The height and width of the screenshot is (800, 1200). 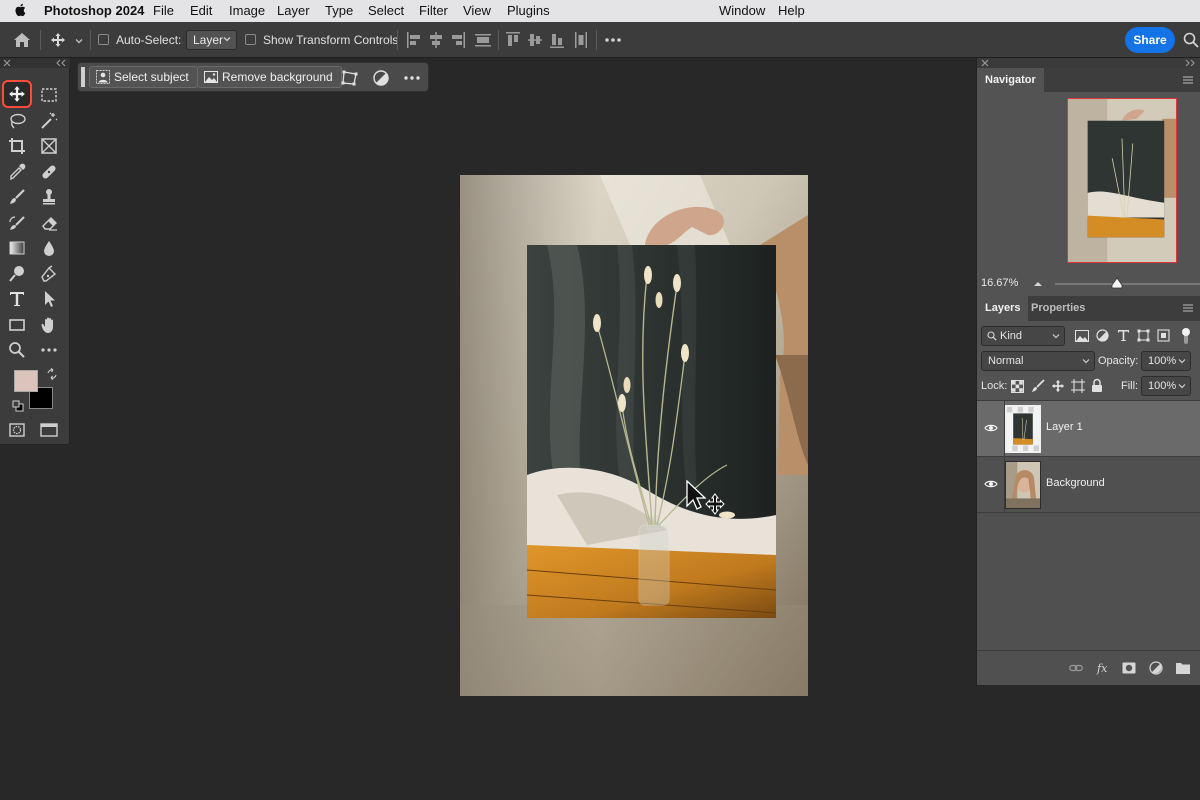 What do you see at coordinates (35, 63) in the screenshot?
I see `tools-panel-header` at bounding box center [35, 63].